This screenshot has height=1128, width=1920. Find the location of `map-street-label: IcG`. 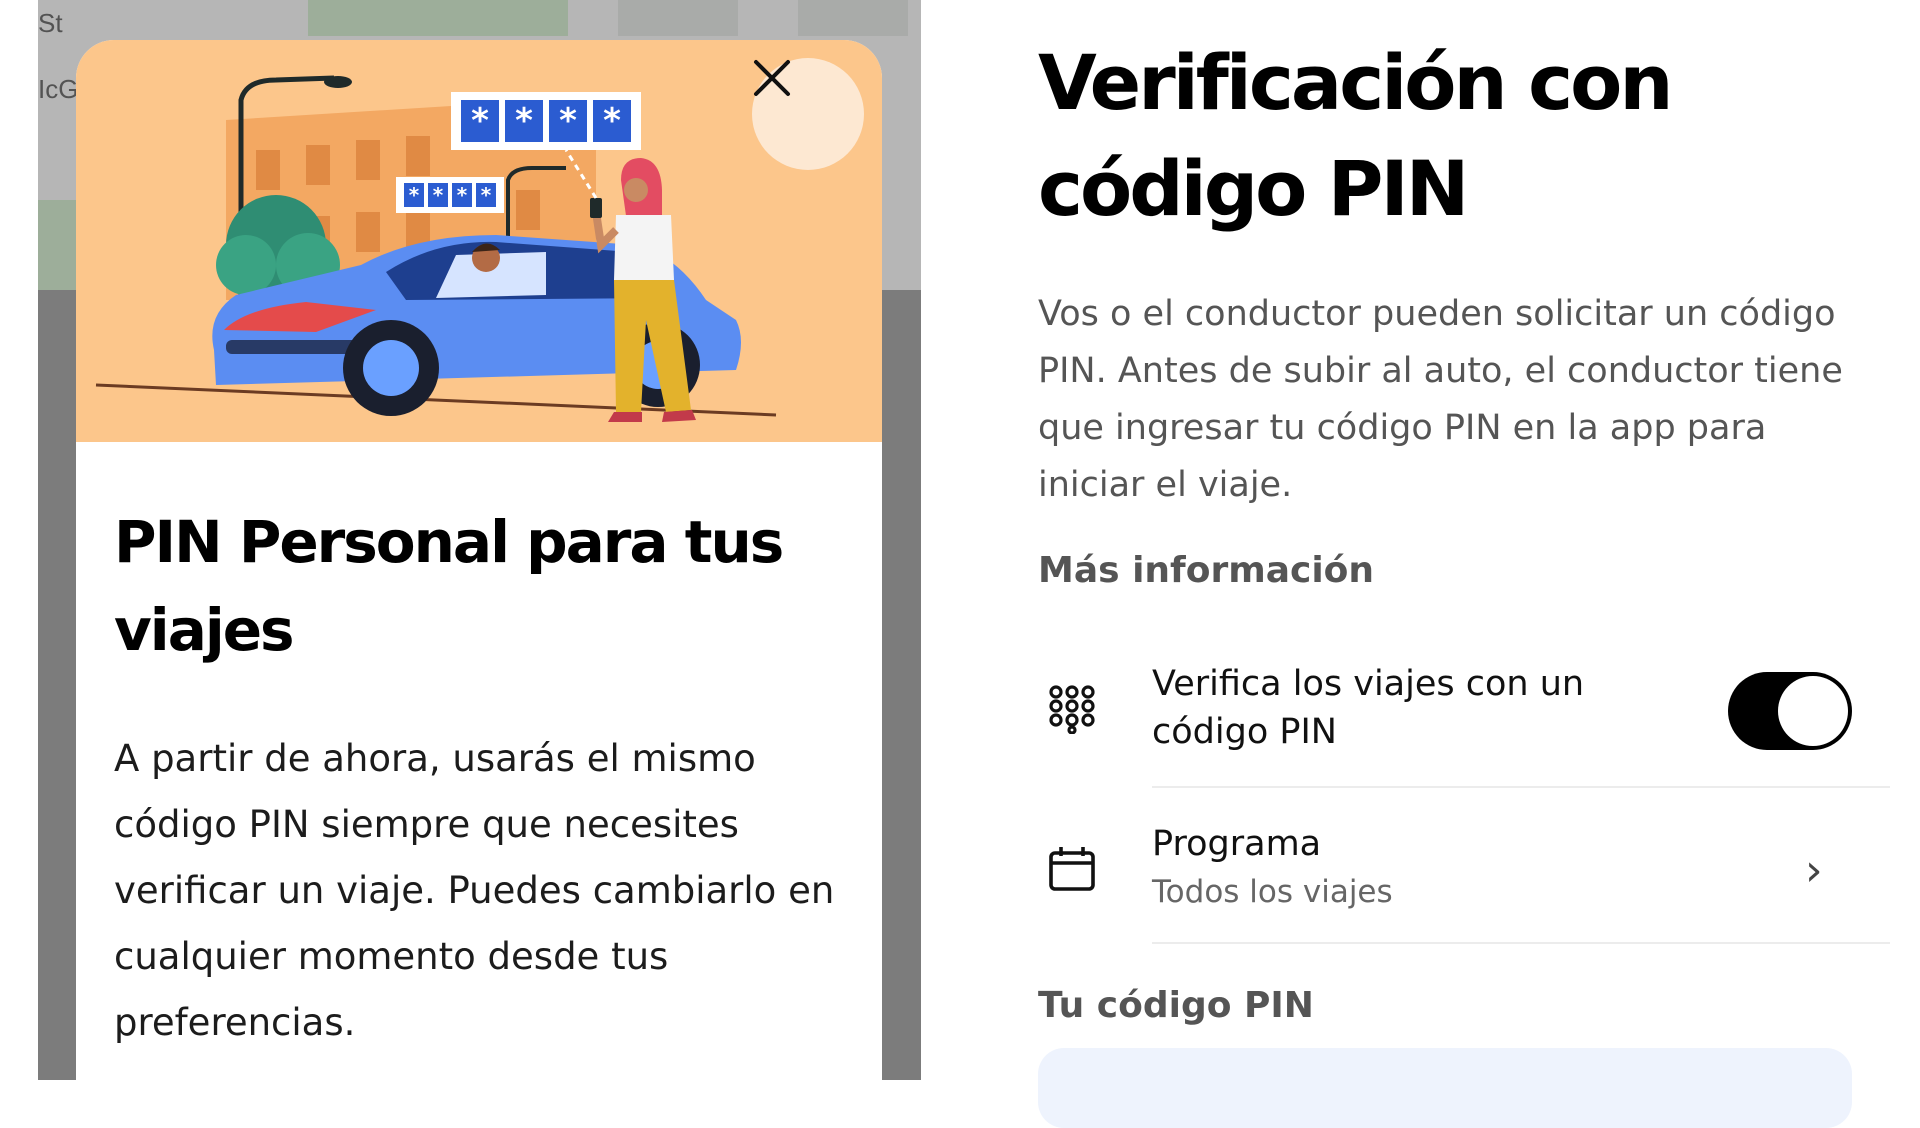

map-street-label: IcG is located at coordinates (58, 89).